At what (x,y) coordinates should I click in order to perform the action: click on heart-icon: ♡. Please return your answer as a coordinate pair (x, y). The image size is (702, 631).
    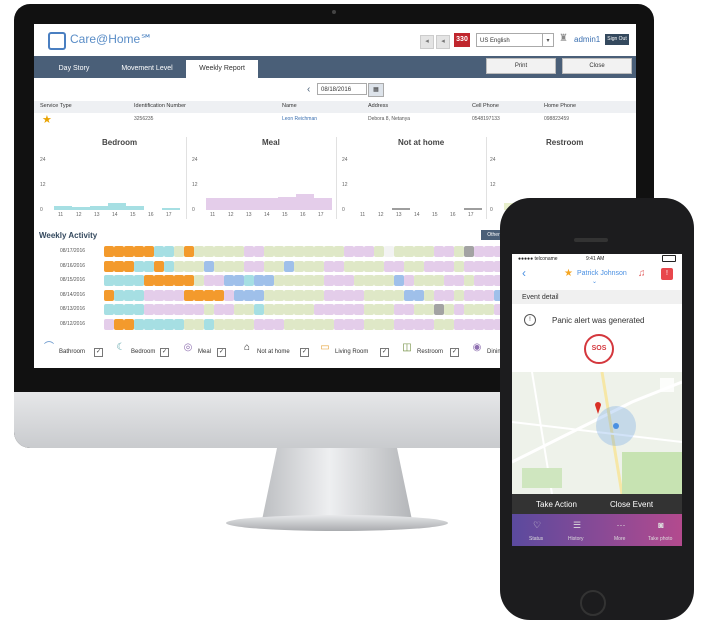
    Looking at the image, I should click on (537, 526).